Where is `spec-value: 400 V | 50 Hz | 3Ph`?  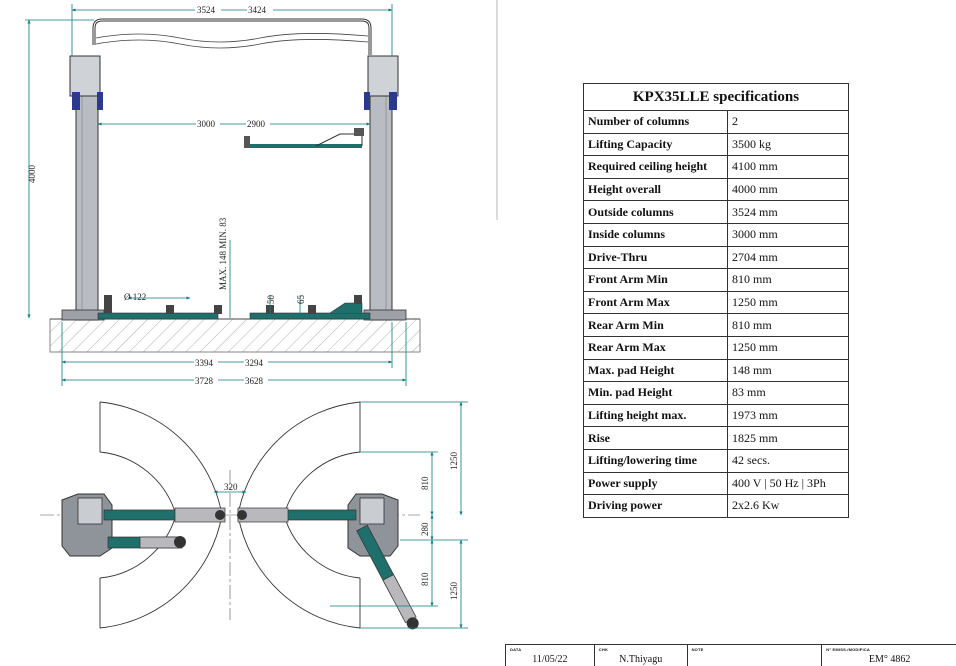
spec-value: 400 V | 50 Hz | 3Ph is located at coordinates (788, 483).